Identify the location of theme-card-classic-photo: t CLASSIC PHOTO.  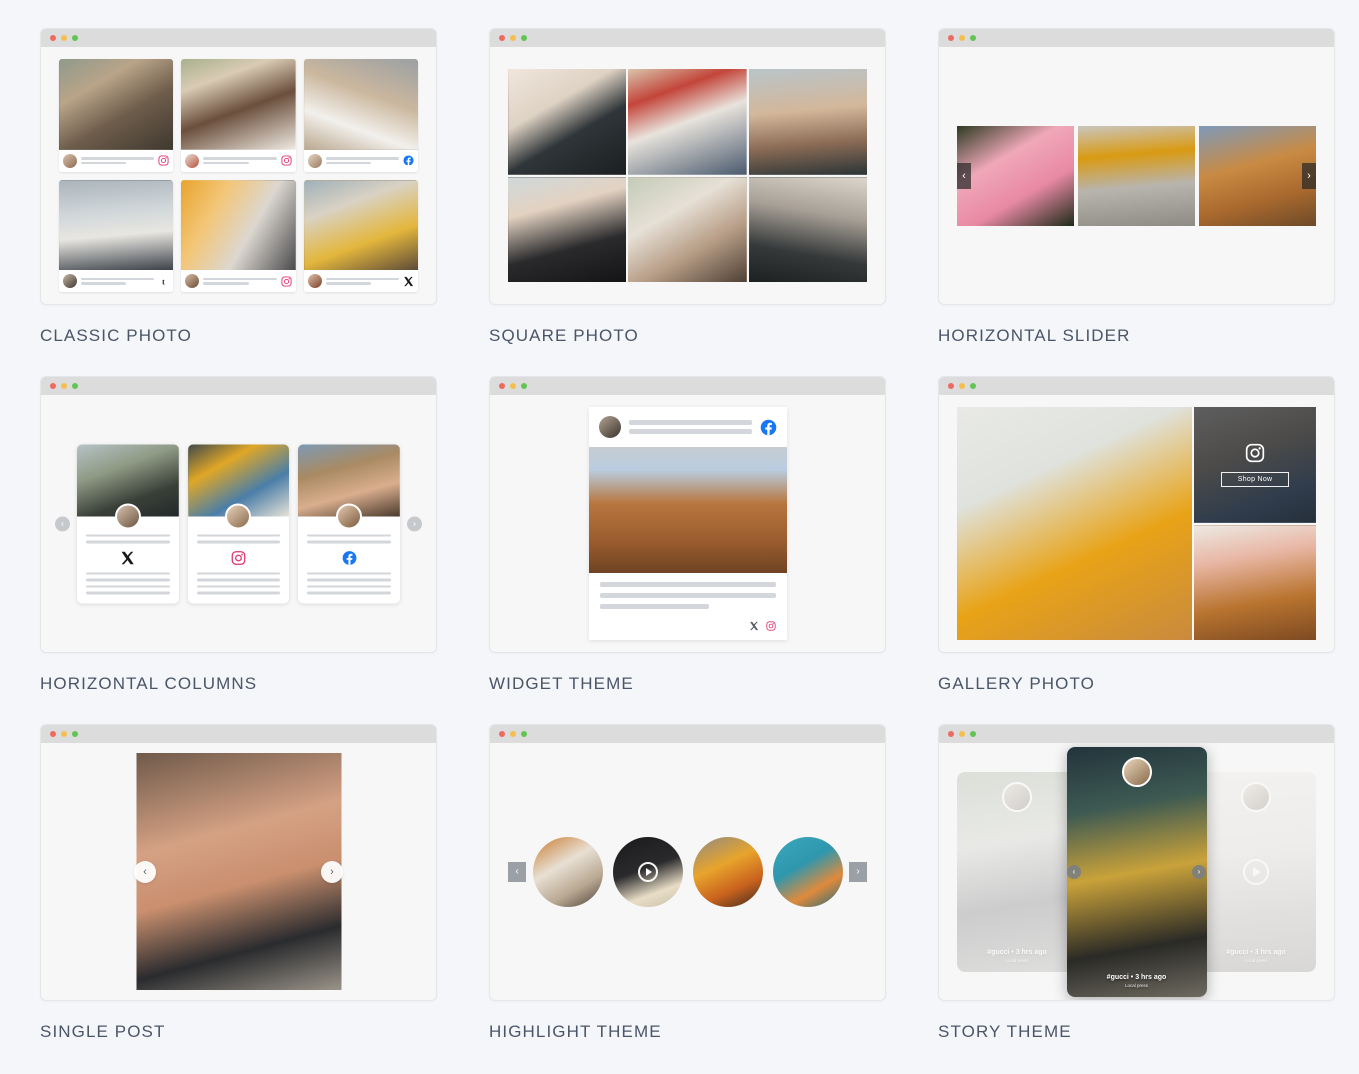
(238, 202).